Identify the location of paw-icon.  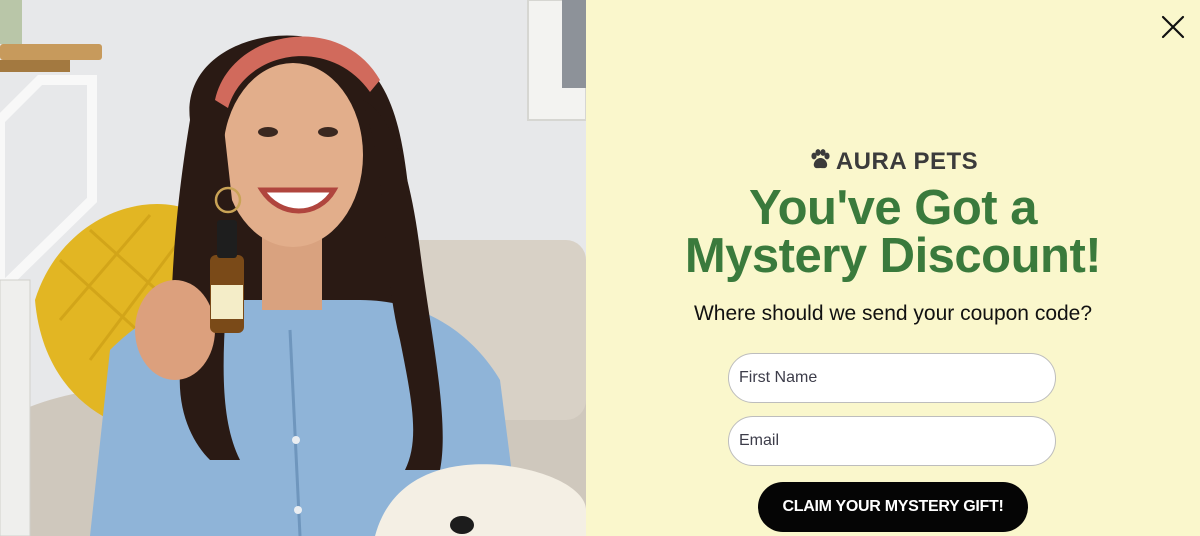
(820, 163).